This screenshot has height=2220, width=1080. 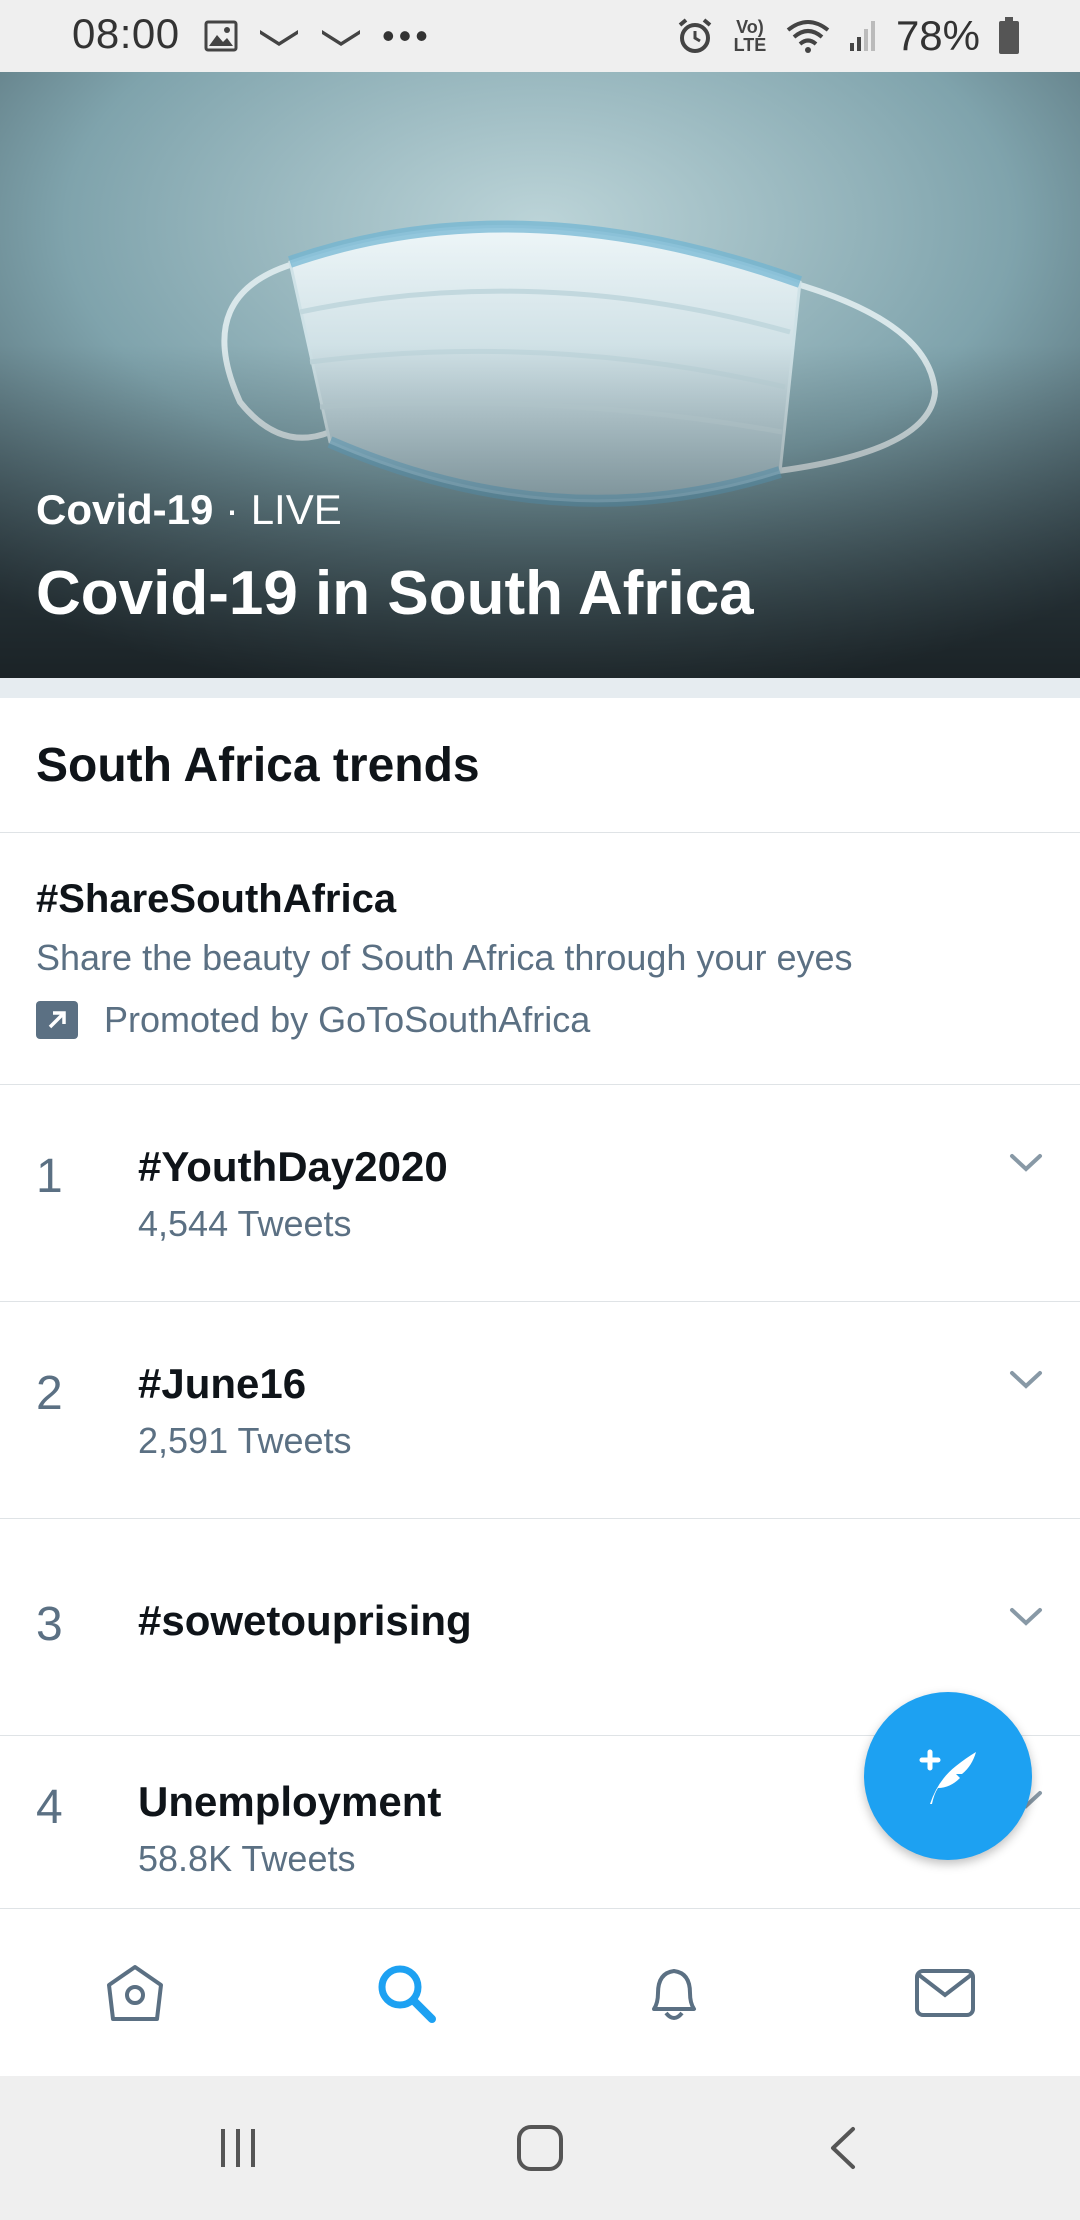 What do you see at coordinates (49, 1393) in the screenshot?
I see `trend-rank: 2` at bounding box center [49, 1393].